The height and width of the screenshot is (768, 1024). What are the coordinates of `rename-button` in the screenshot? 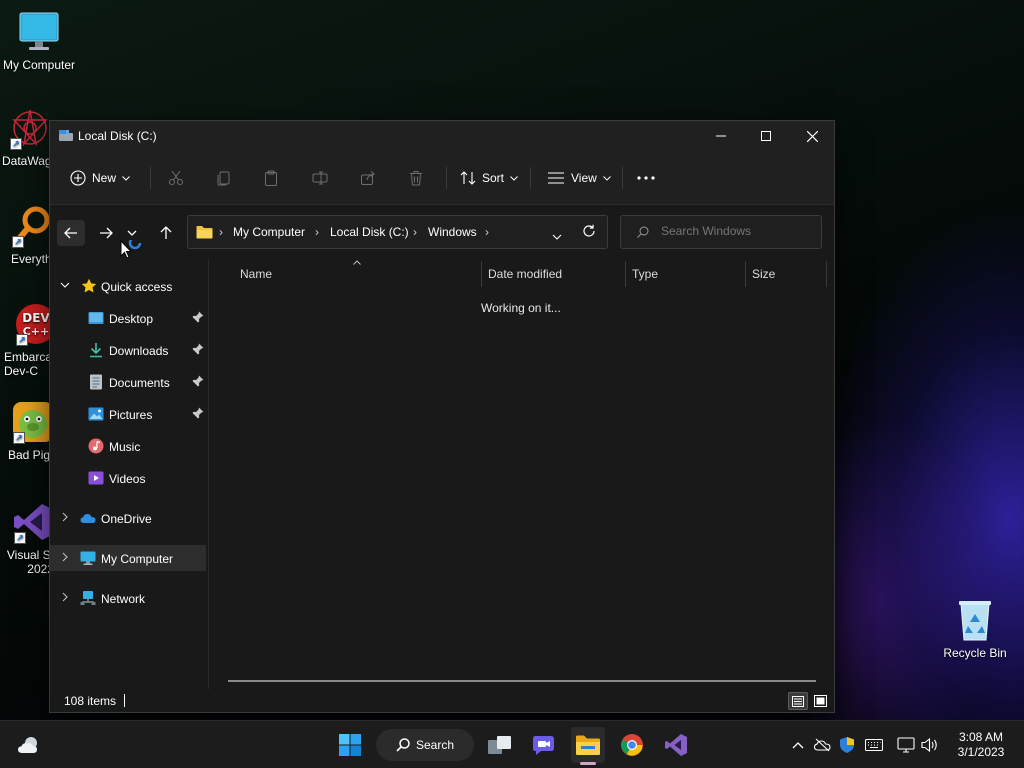 It's located at (320, 178).